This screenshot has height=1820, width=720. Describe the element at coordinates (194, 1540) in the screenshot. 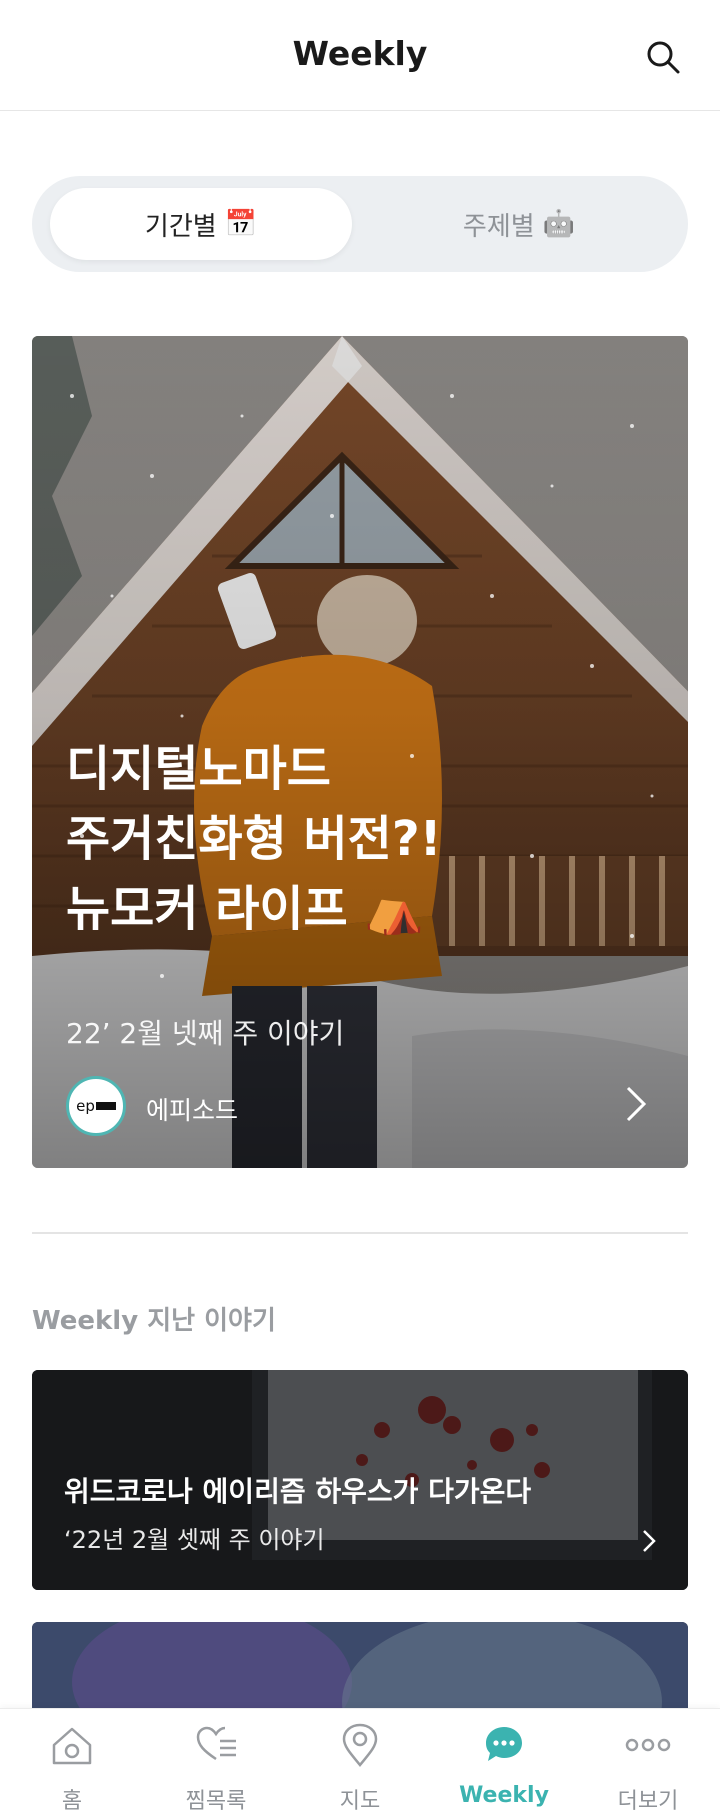

I see `past-story-date: ‘22년 2월 셋째 주 이야기` at that location.